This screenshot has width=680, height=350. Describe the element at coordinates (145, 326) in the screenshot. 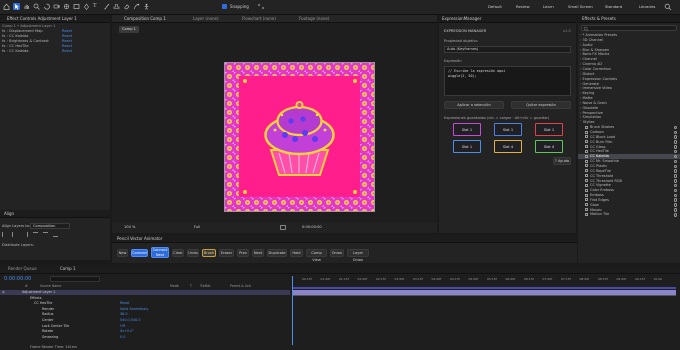

I see `timeline-row: Lock Center Tile Off` at that location.